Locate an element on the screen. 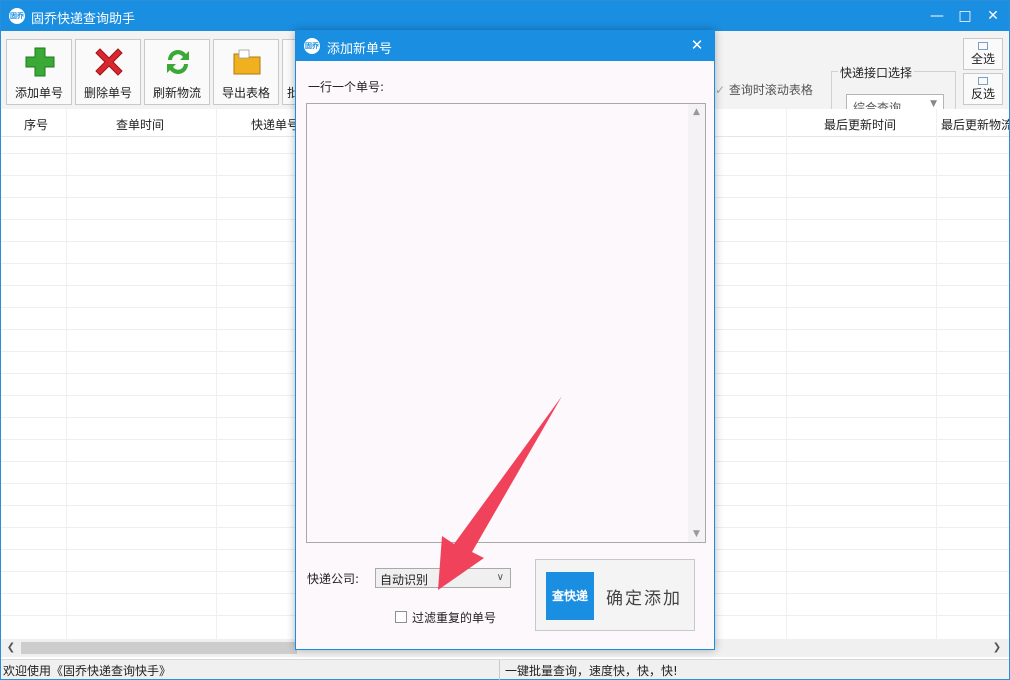  checkmark-icon: ✓ is located at coordinates (720, 90).